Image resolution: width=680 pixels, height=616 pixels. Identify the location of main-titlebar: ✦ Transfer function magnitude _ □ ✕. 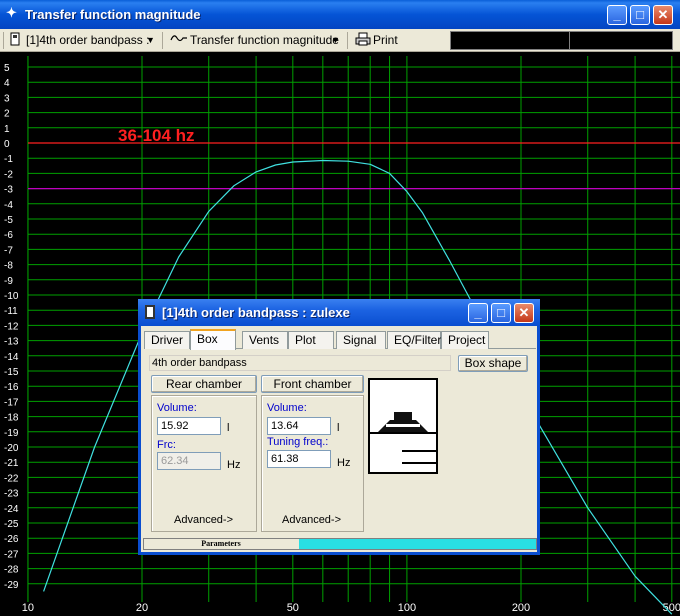
(340, 14).